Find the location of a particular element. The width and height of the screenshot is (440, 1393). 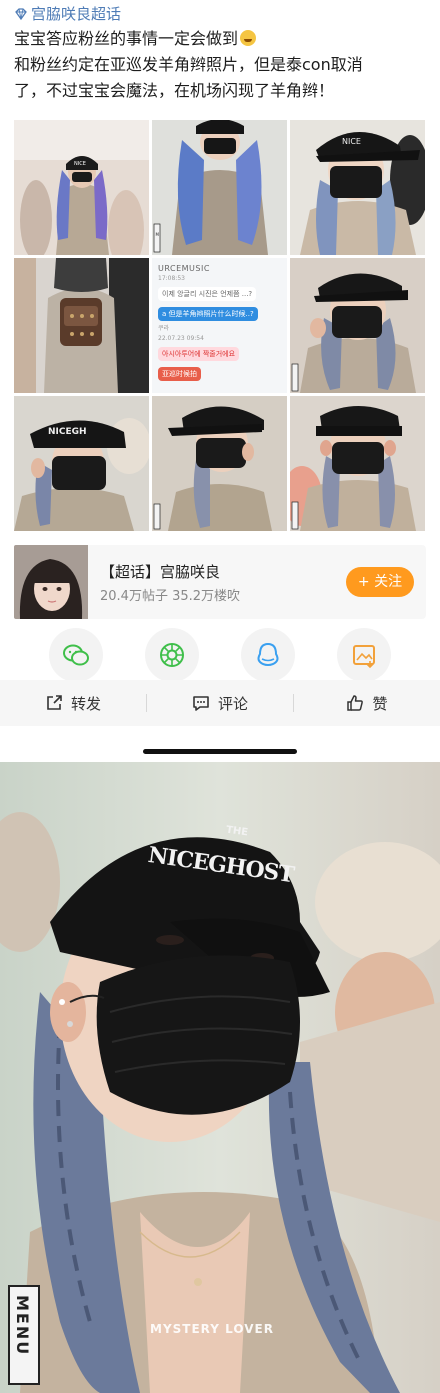

share-wechat-button is located at coordinates (76, 655).